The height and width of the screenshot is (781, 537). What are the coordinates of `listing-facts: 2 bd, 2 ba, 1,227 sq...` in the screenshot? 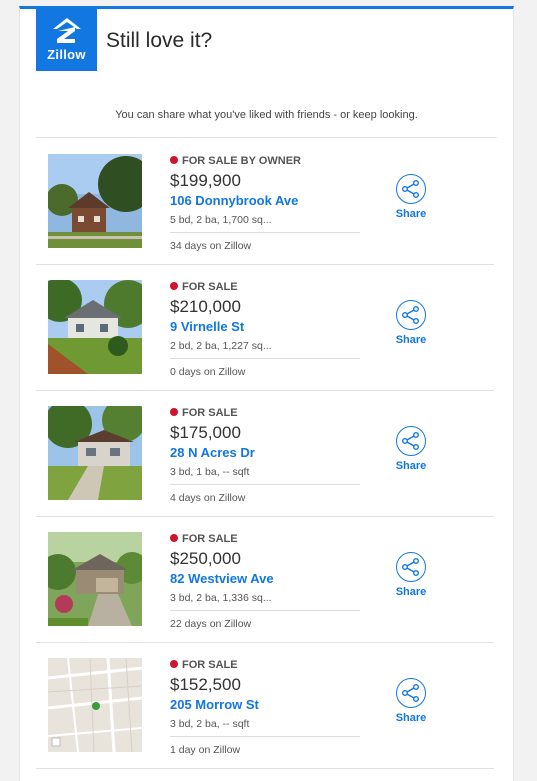 It's located at (265, 349).